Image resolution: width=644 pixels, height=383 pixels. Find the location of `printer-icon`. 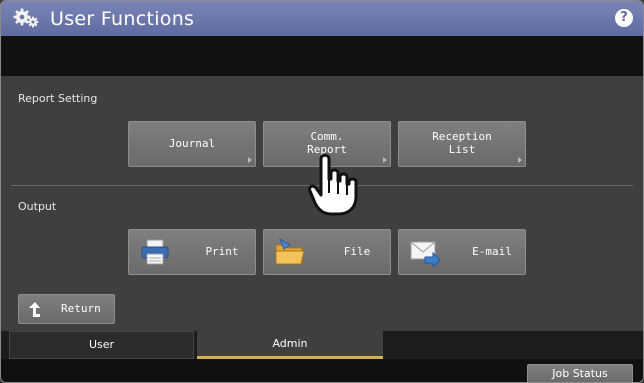

printer-icon is located at coordinates (155, 252).